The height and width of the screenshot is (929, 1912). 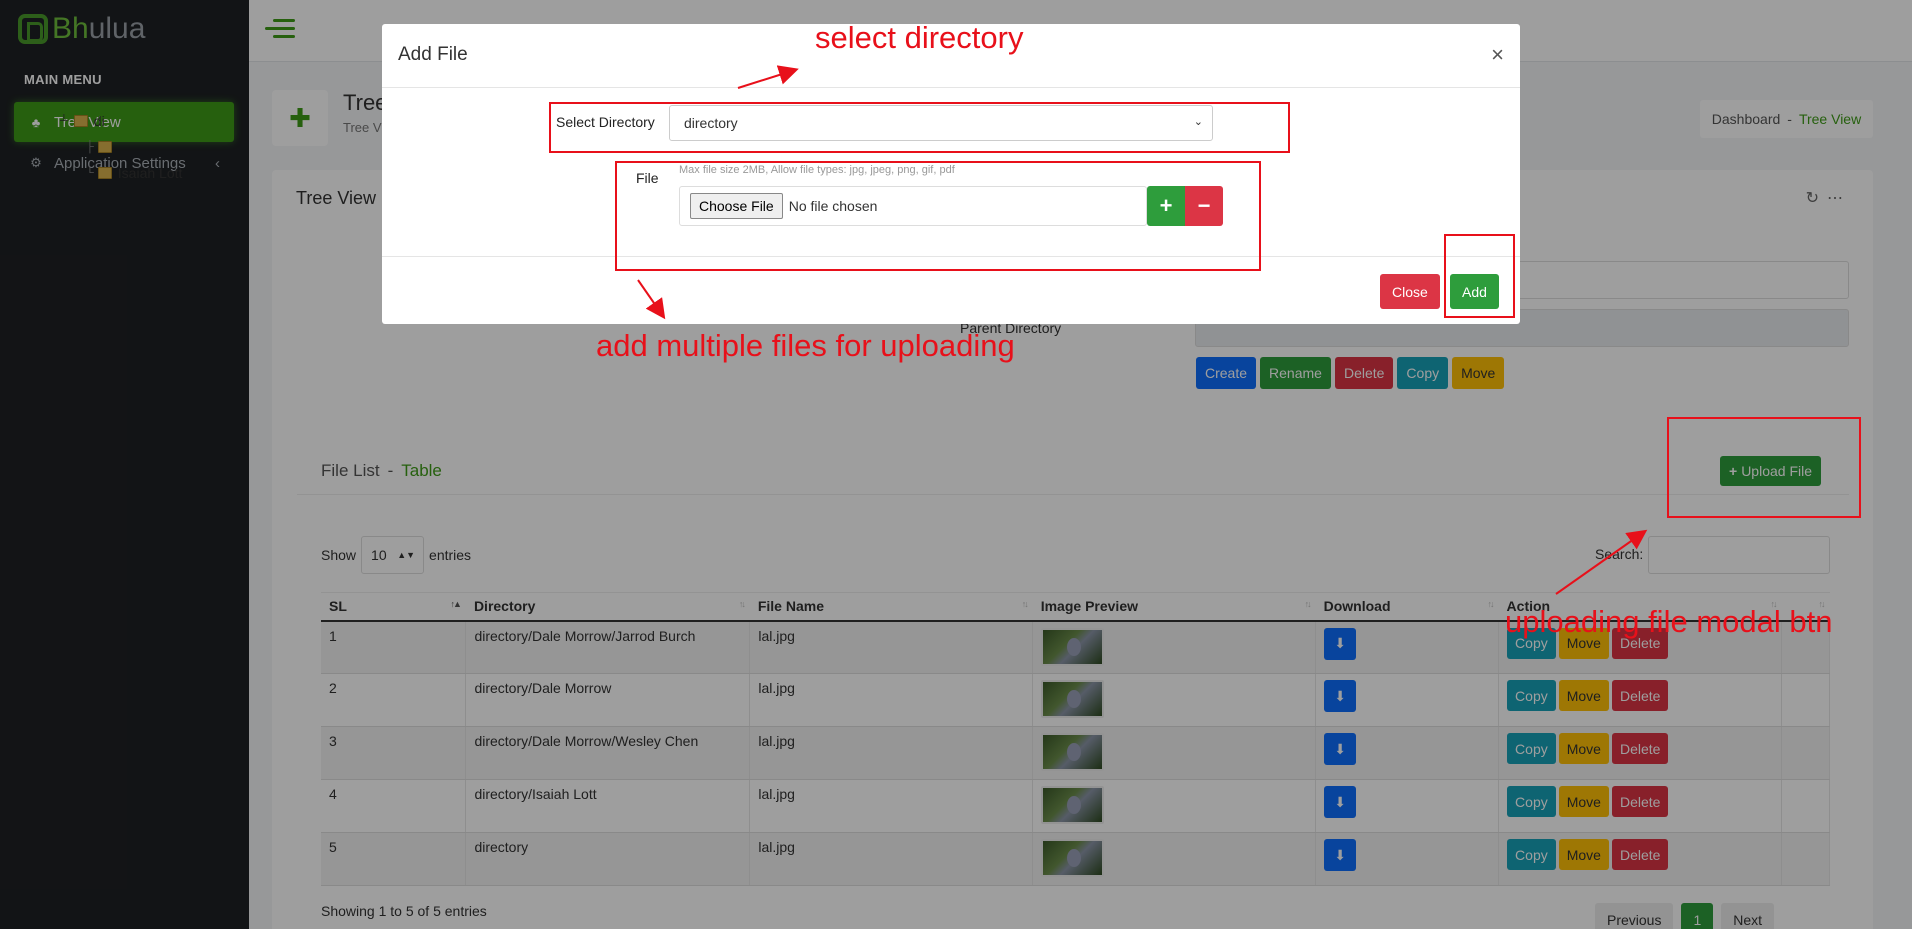 I want to click on arrow-upload-modal, so click(x=1601, y=562).